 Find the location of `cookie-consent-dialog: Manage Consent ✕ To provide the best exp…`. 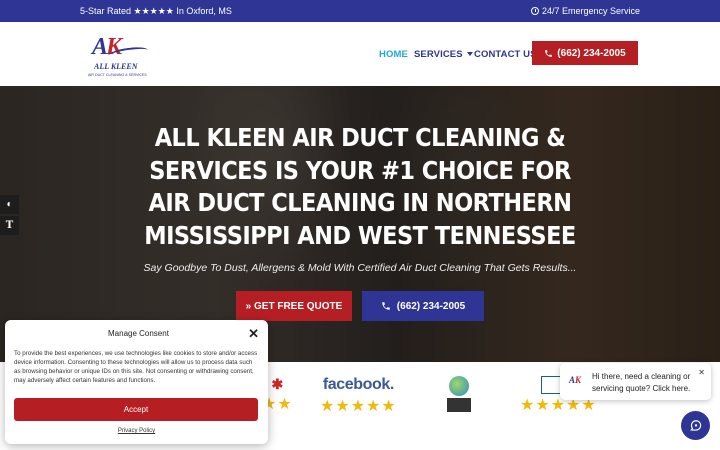

cookie-consent-dialog: Manage Consent ✕ To provide the best exp… is located at coordinates (136, 382).